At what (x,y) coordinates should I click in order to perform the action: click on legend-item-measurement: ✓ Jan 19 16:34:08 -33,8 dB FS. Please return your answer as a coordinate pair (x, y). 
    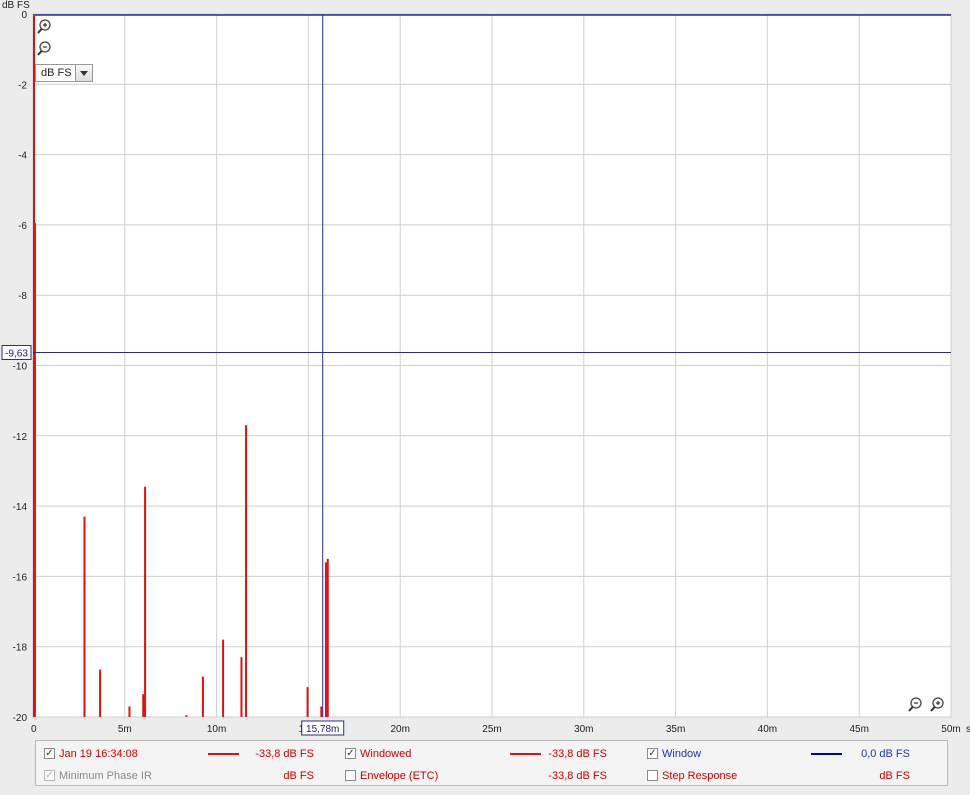
    Looking at the image, I should click on (194, 755).